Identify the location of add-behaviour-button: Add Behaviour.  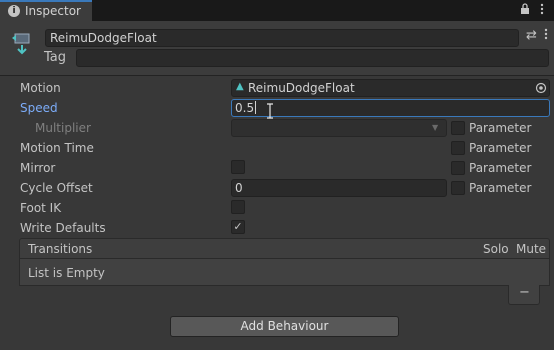
(284, 326).